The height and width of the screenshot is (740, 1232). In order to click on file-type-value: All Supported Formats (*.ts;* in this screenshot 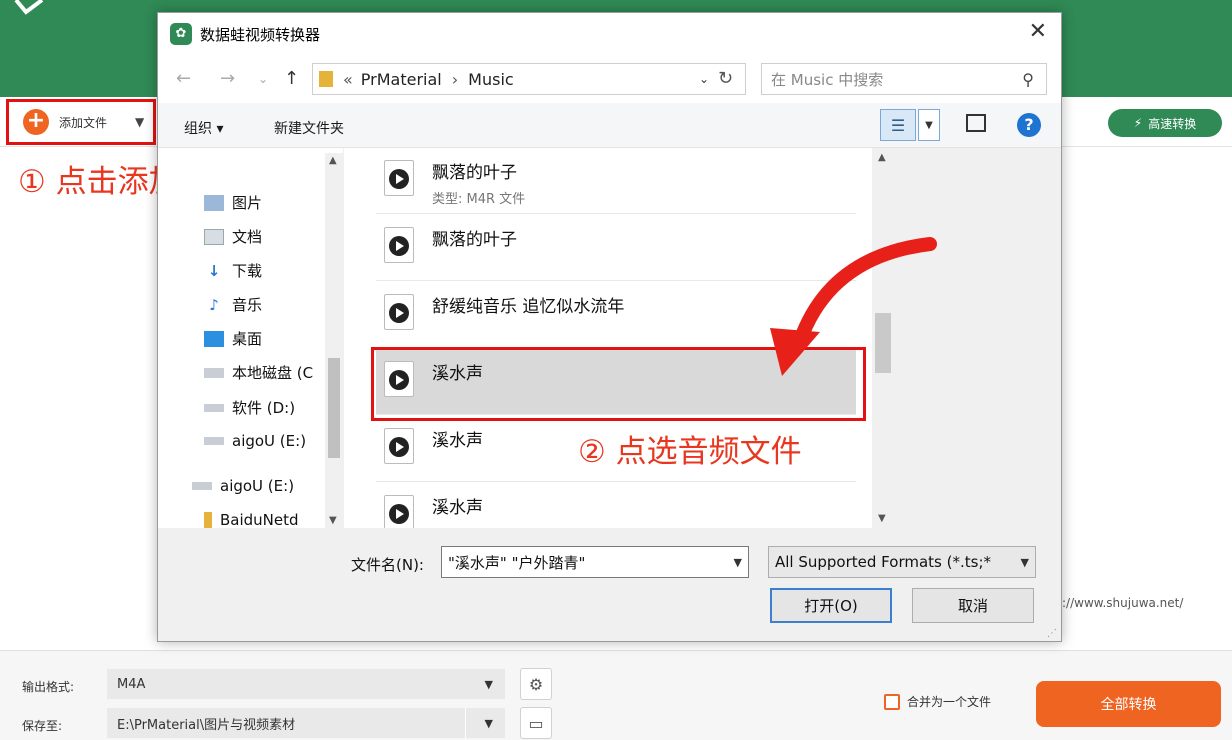, I will do `click(883, 562)`.